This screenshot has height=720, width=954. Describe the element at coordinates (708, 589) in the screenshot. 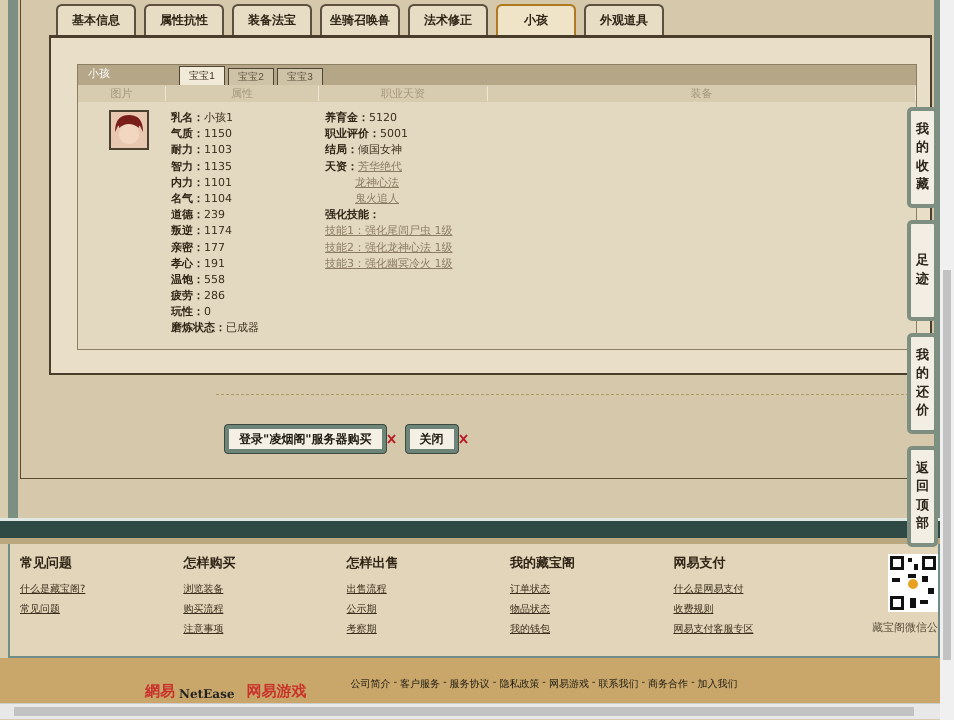

I see `footer-link: 什么是网易支付` at that location.